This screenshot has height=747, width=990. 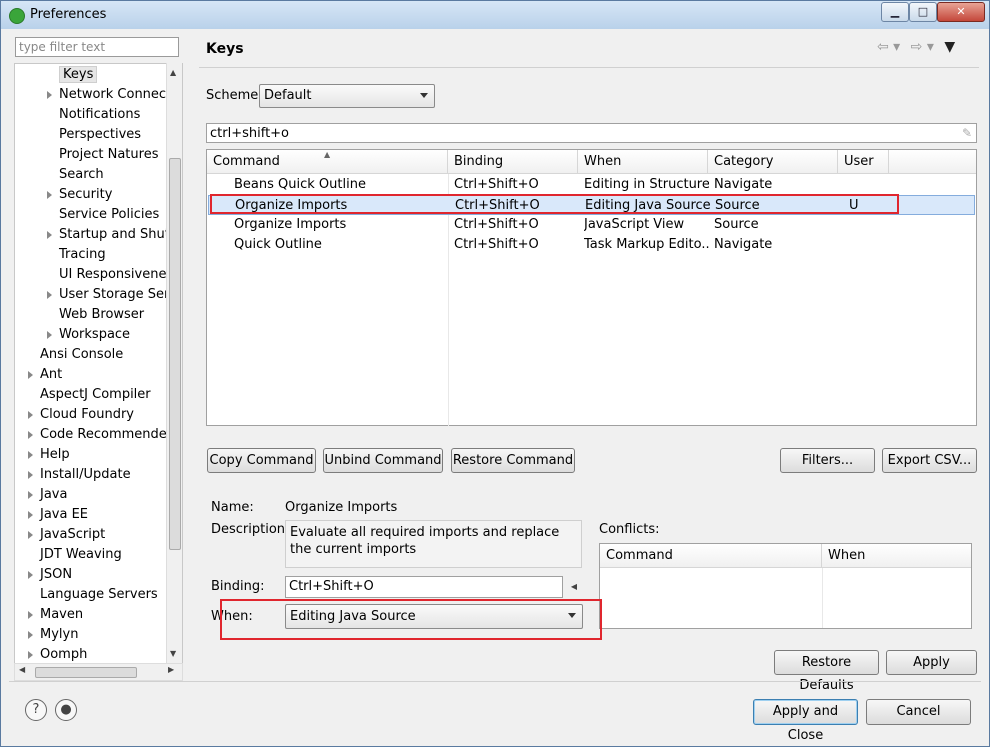 I want to click on restore-command-button: Restore Command, so click(x=513, y=460).